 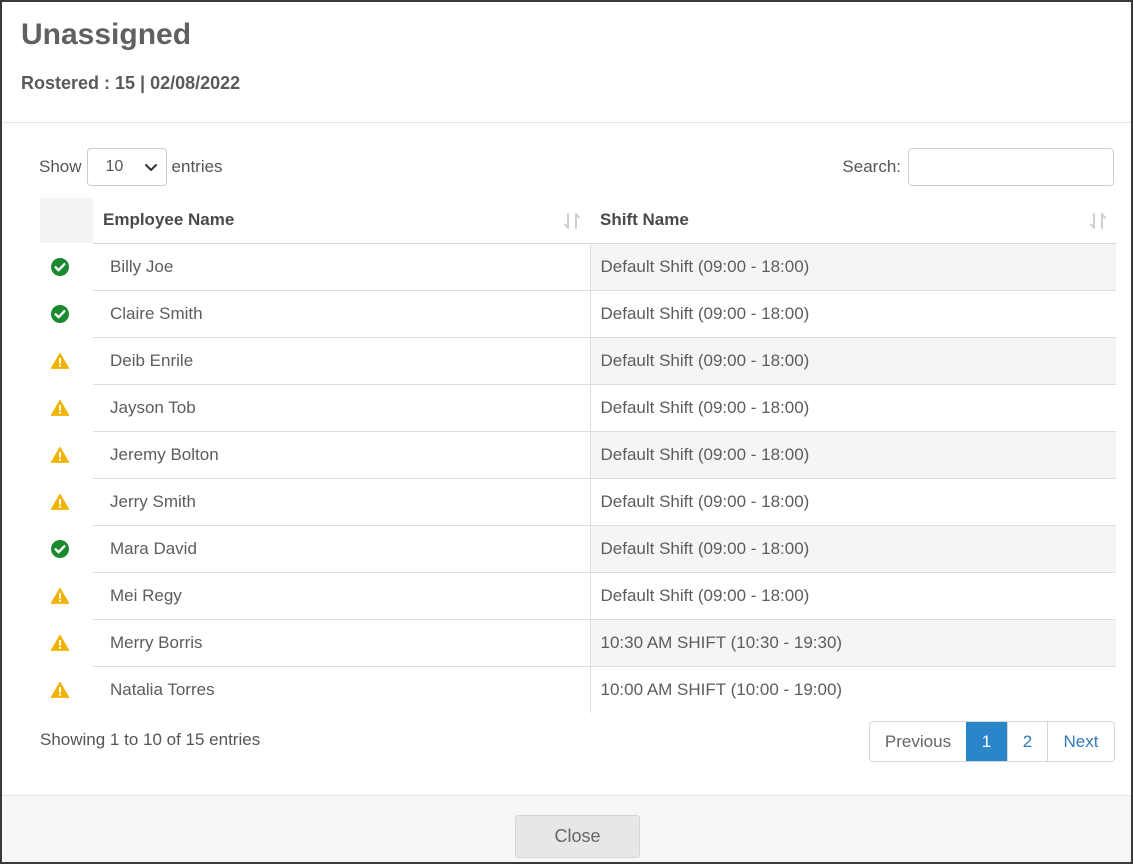 What do you see at coordinates (342, 689) in the screenshot?
I see `employee-name-cell: Natalia Torres` at bounding box center [342, 689].